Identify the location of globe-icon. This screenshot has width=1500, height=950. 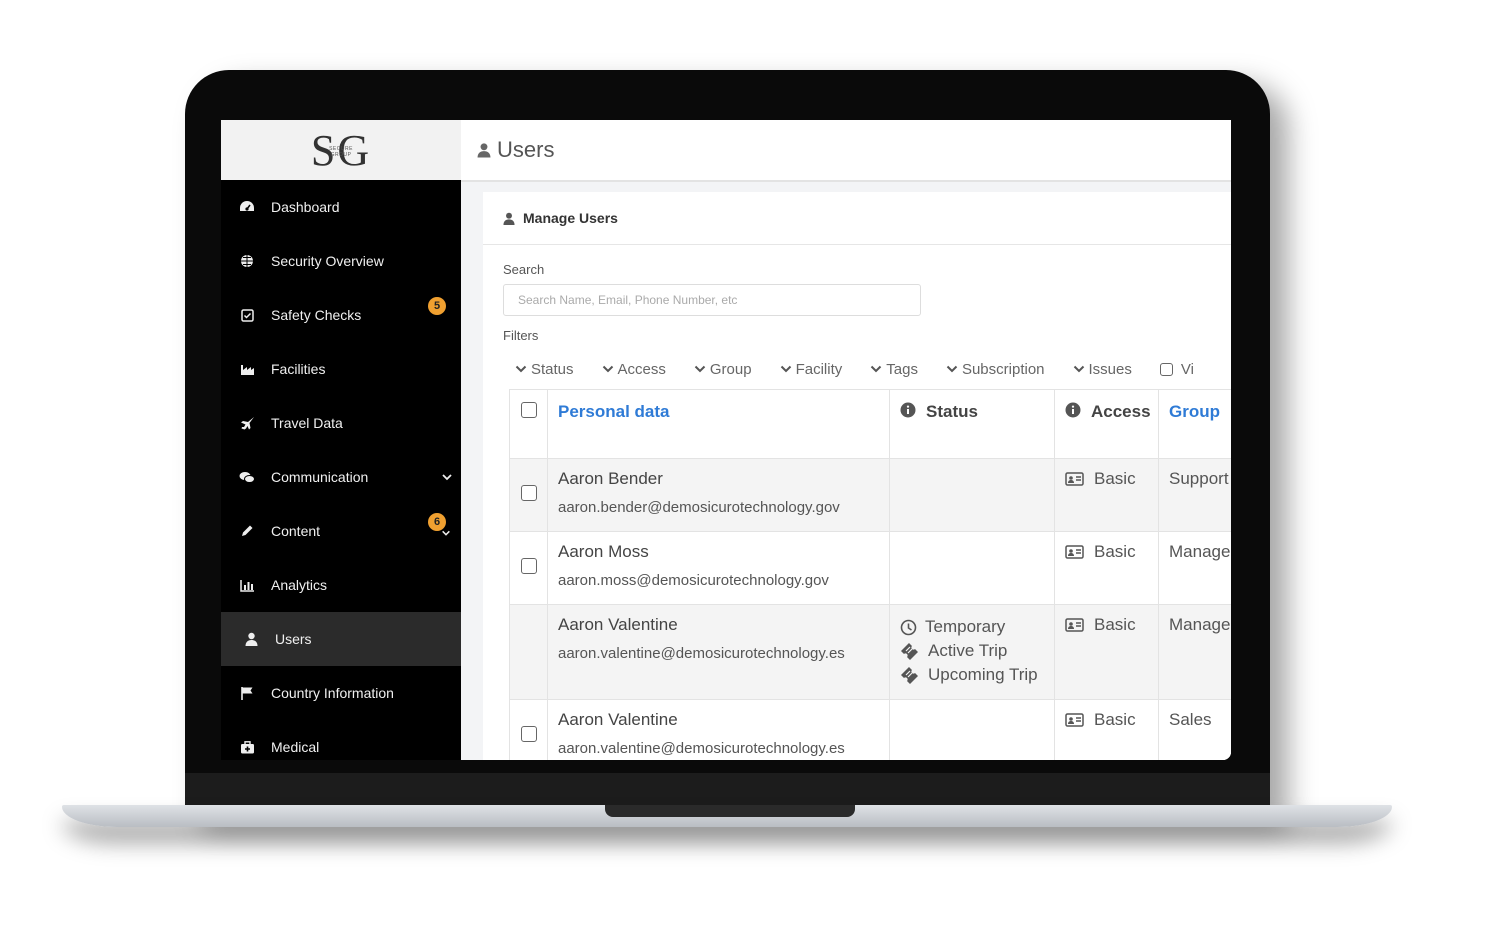
(247, 261).